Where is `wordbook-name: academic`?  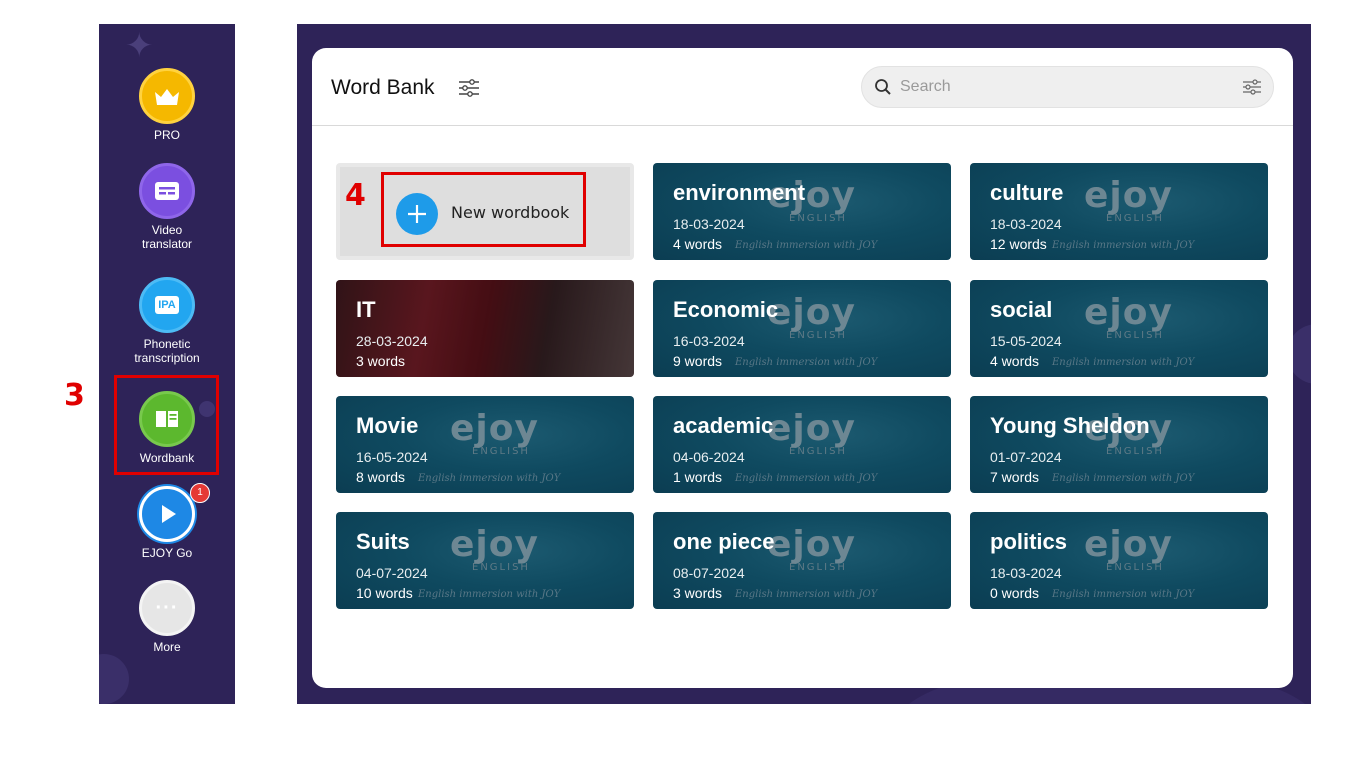
wordbook-name: academic is located at coordinates (723, 425).